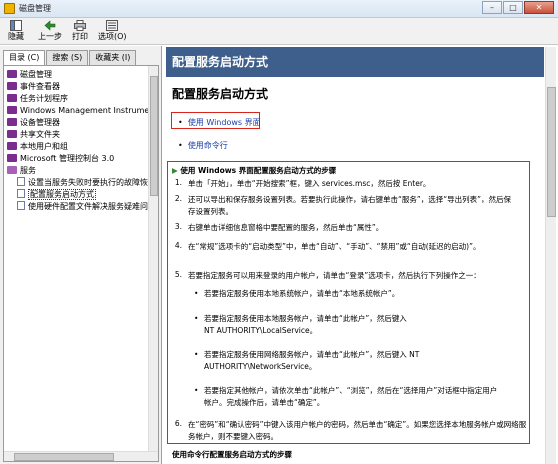 This screenshot has height=464, width=558. I want to click on step-number: 6., so click(178, 423).